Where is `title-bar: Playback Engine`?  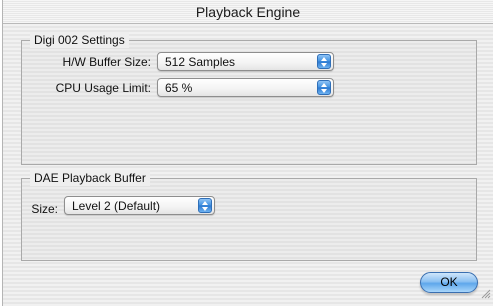
title-bar: Playback Engine is located at coordinates (248, 12).